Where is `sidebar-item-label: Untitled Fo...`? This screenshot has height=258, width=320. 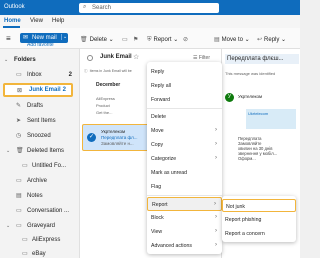
sidebar-item-label: Untitled Fo... is located at coordinates (49, 166).